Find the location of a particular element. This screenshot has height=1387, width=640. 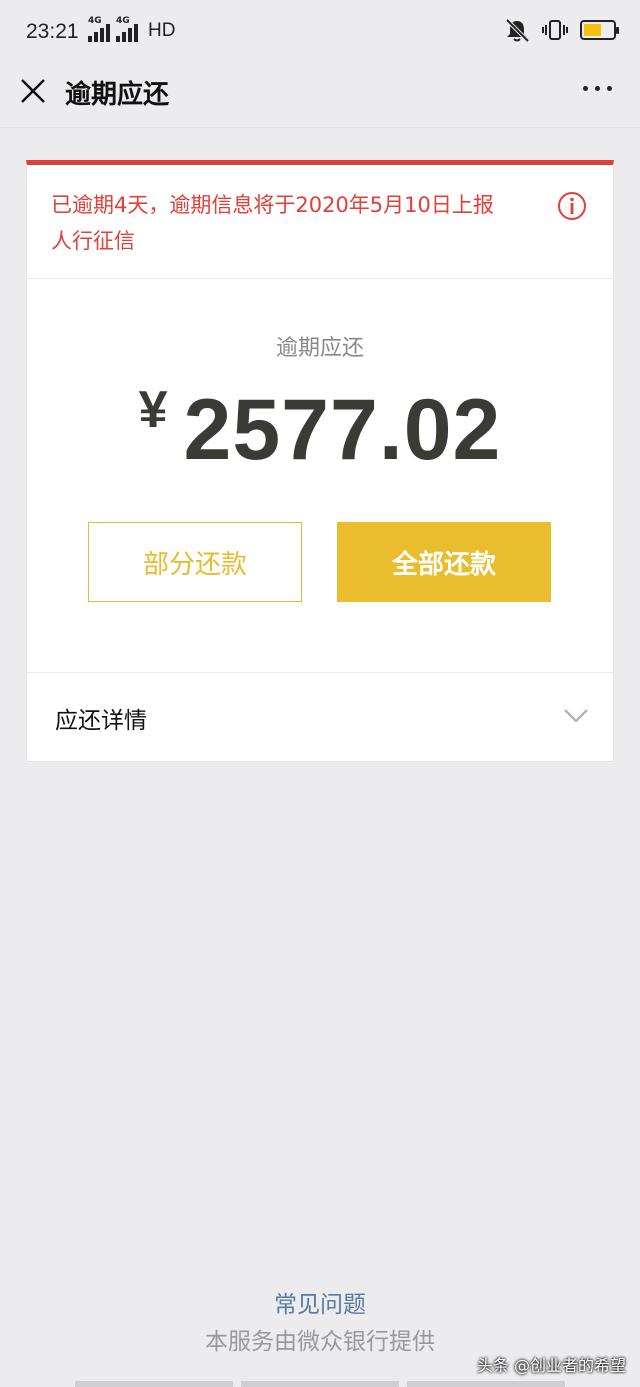

vibrate-icon is located at coordinates (555, 30).